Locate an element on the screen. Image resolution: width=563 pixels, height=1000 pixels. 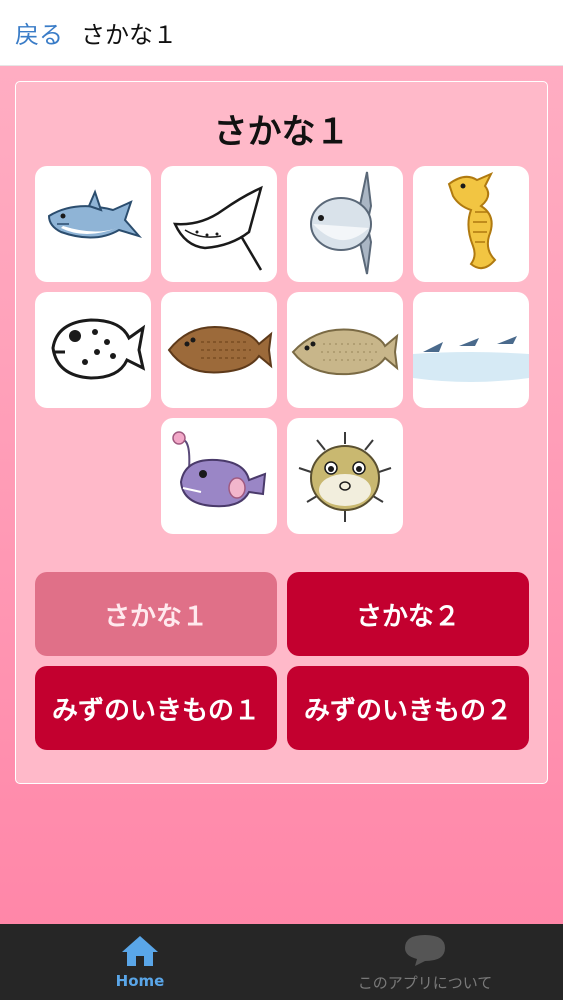
category-sakana-2-button: さかな２ is located at coordinates (408, 614).